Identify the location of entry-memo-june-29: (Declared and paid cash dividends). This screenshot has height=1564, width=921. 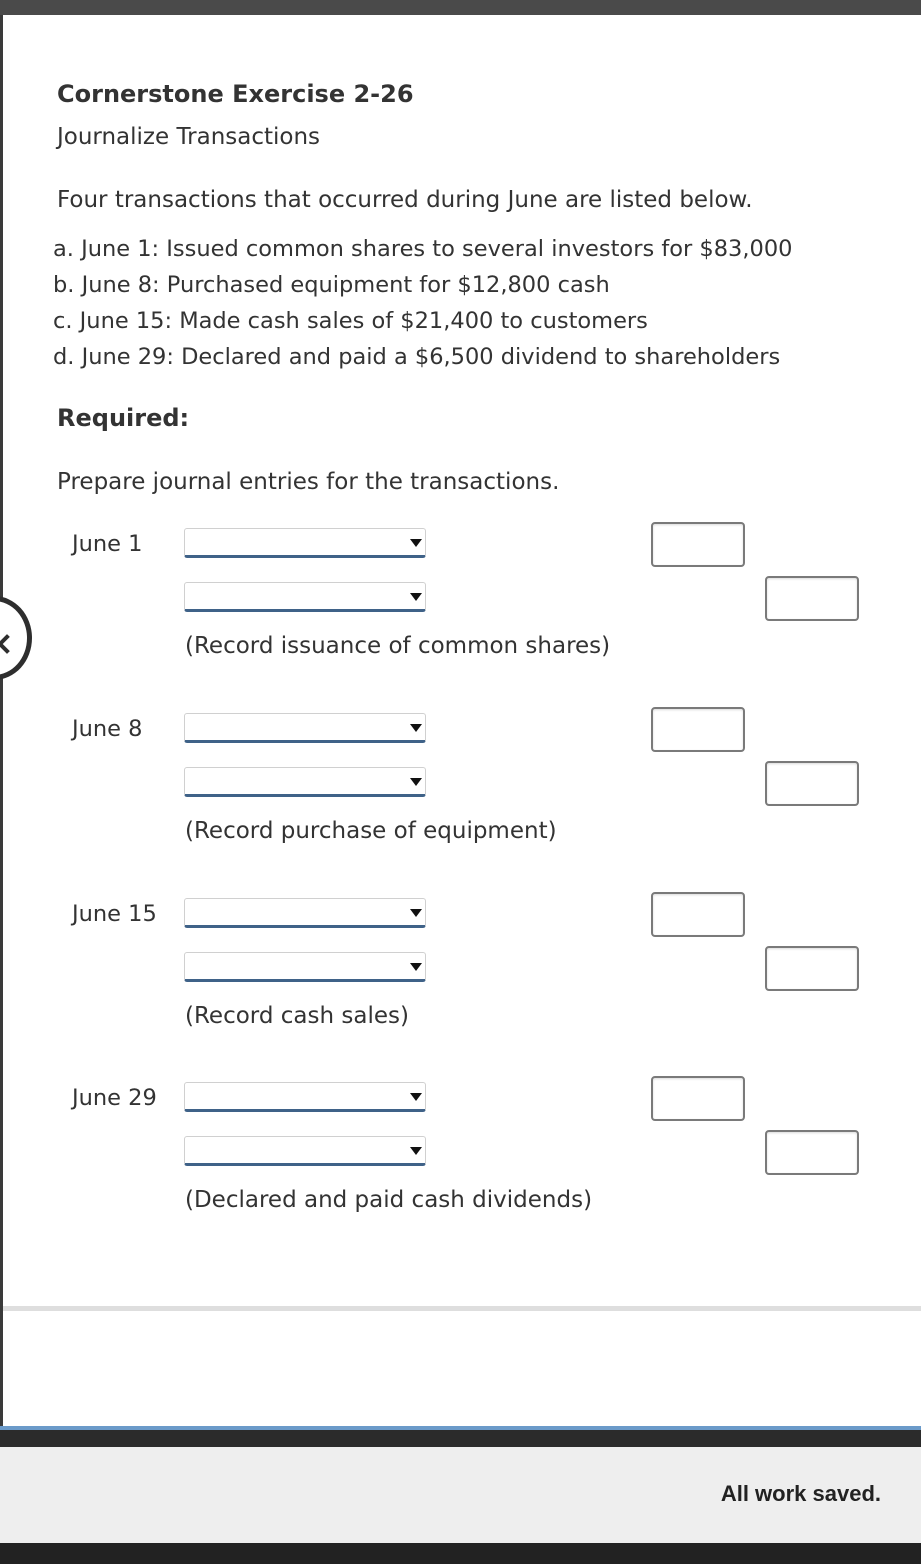
(389, 1200).